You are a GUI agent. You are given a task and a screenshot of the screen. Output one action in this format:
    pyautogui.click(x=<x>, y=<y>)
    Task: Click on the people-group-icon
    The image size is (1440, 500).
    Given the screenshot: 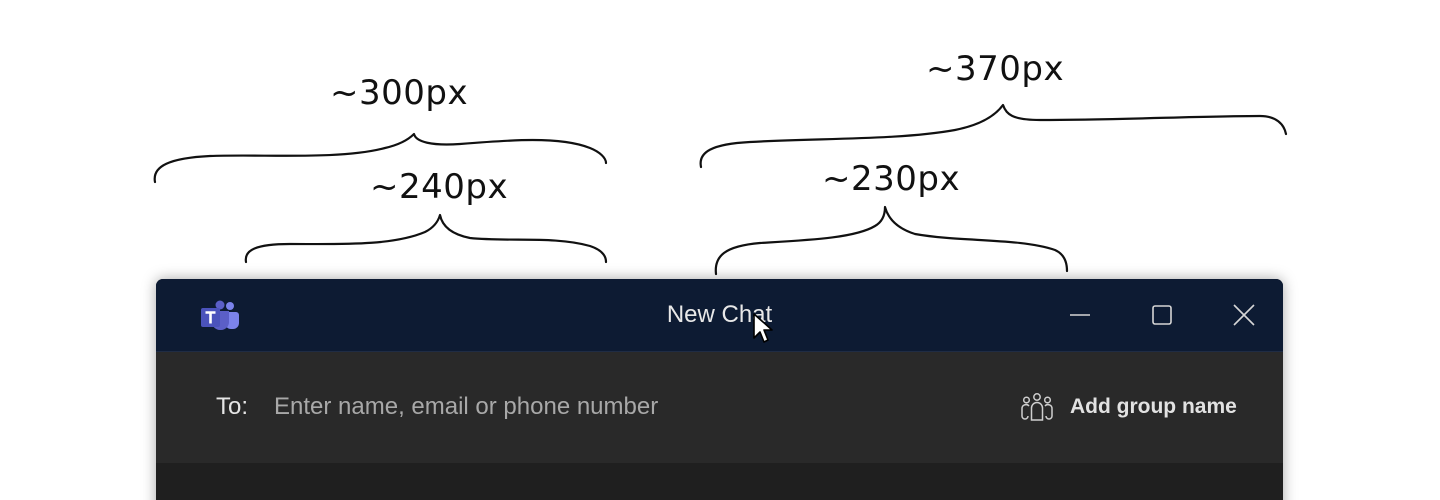 What is the action you would take?
    pyautogui.click(x=1037, y=407)
    